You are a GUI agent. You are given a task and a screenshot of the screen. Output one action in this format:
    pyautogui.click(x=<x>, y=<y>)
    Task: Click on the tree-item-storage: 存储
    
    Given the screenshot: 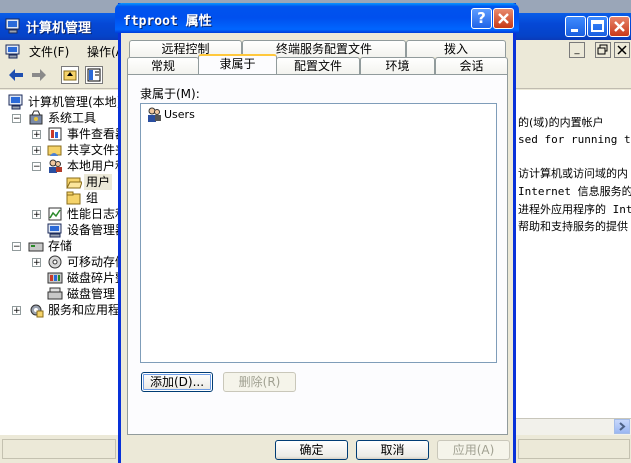 What is the action you would take?
    pyautogui.click(x=60, y=246)
    